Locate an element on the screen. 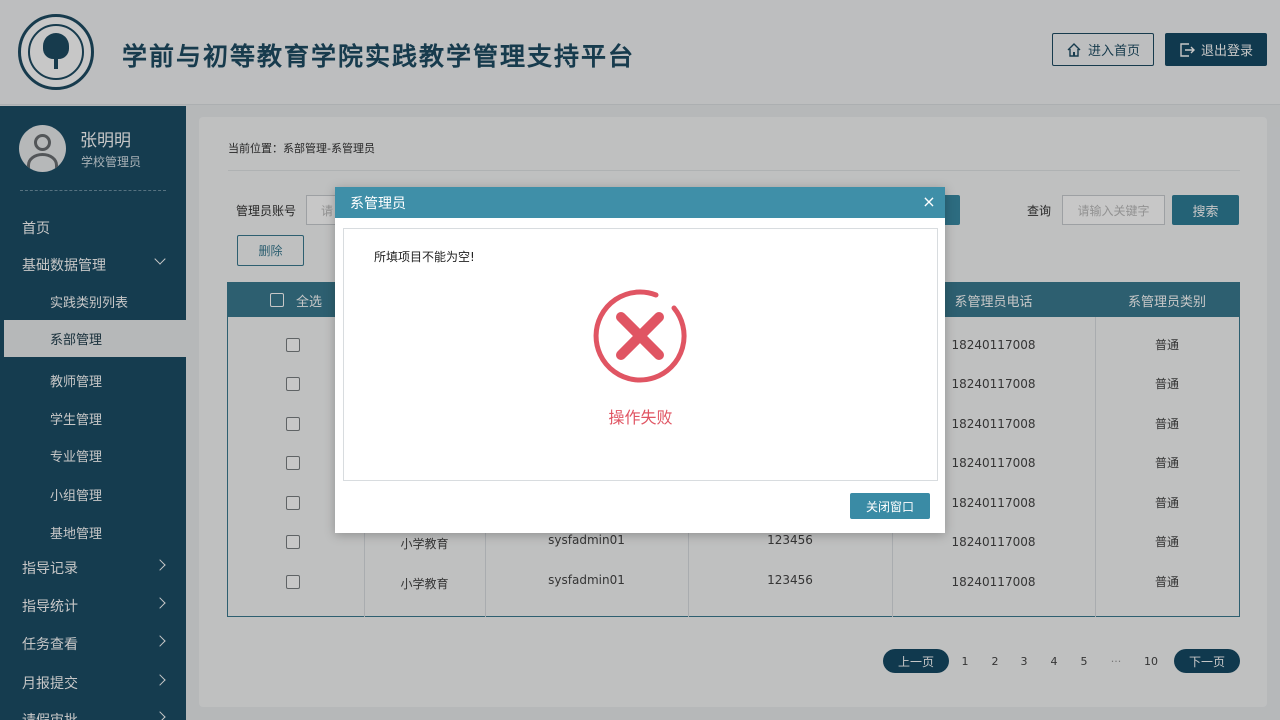 Image resolution: width=1280 pixels, height=720 pixels. dialog-status: 操作失败 is located at coordinates (640, 417).